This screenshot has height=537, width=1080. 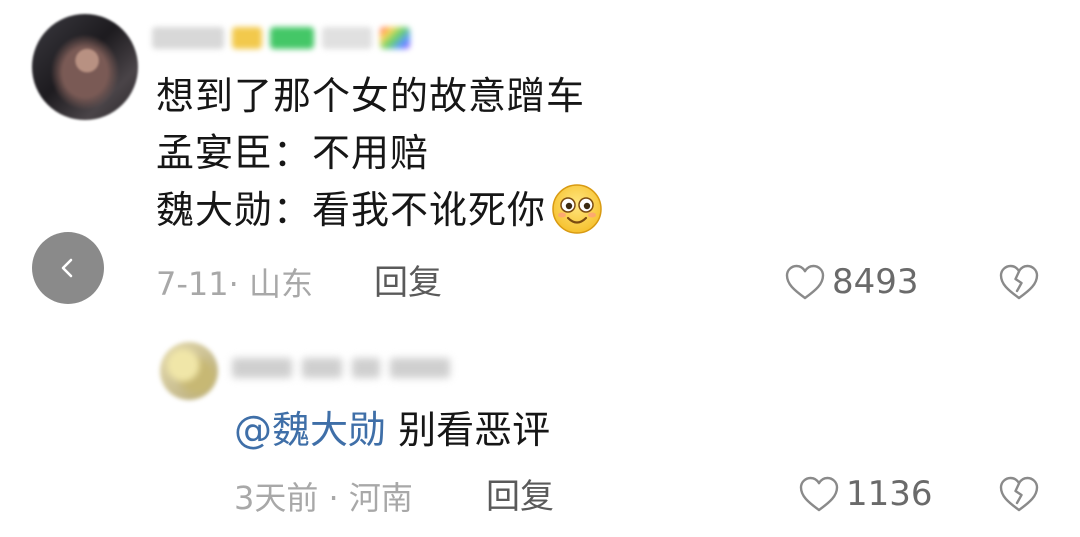 I want to click on back-button, so click(x=68, y=268).